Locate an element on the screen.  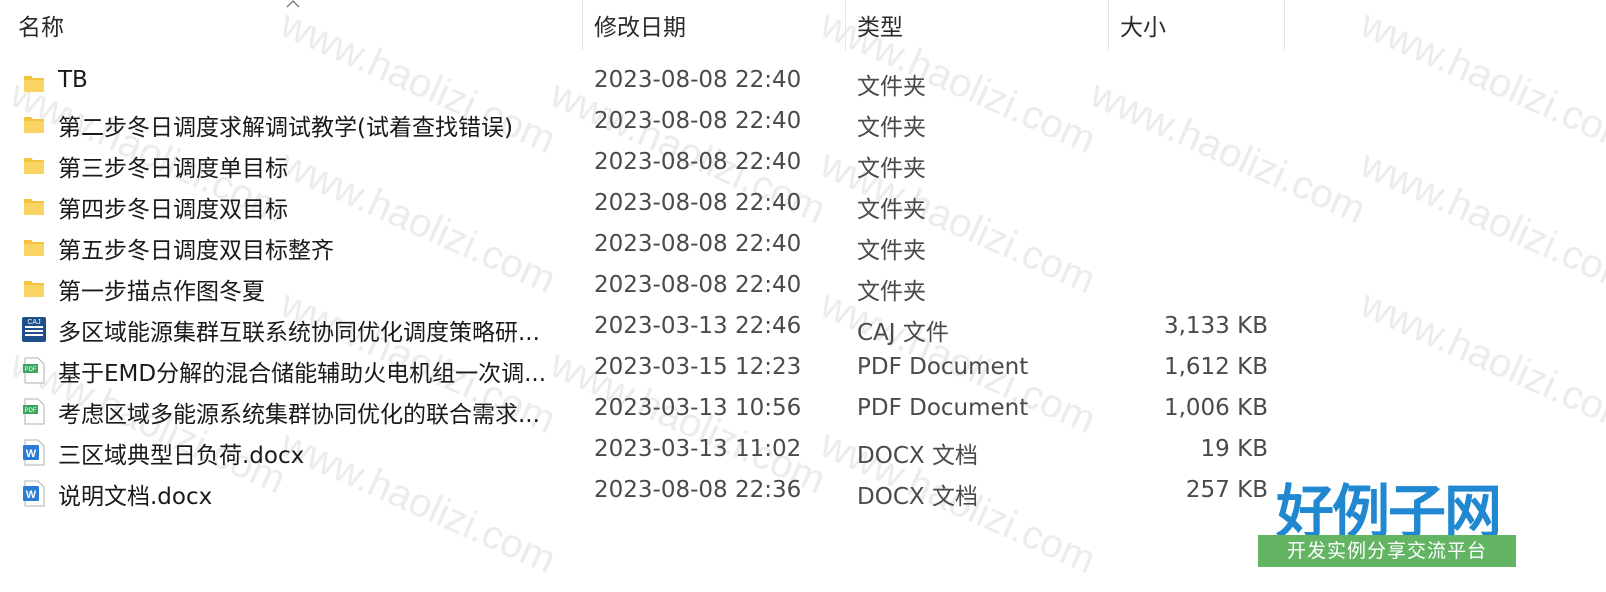
caj-file-icon: CAJ is located at coordinates (34, 329).